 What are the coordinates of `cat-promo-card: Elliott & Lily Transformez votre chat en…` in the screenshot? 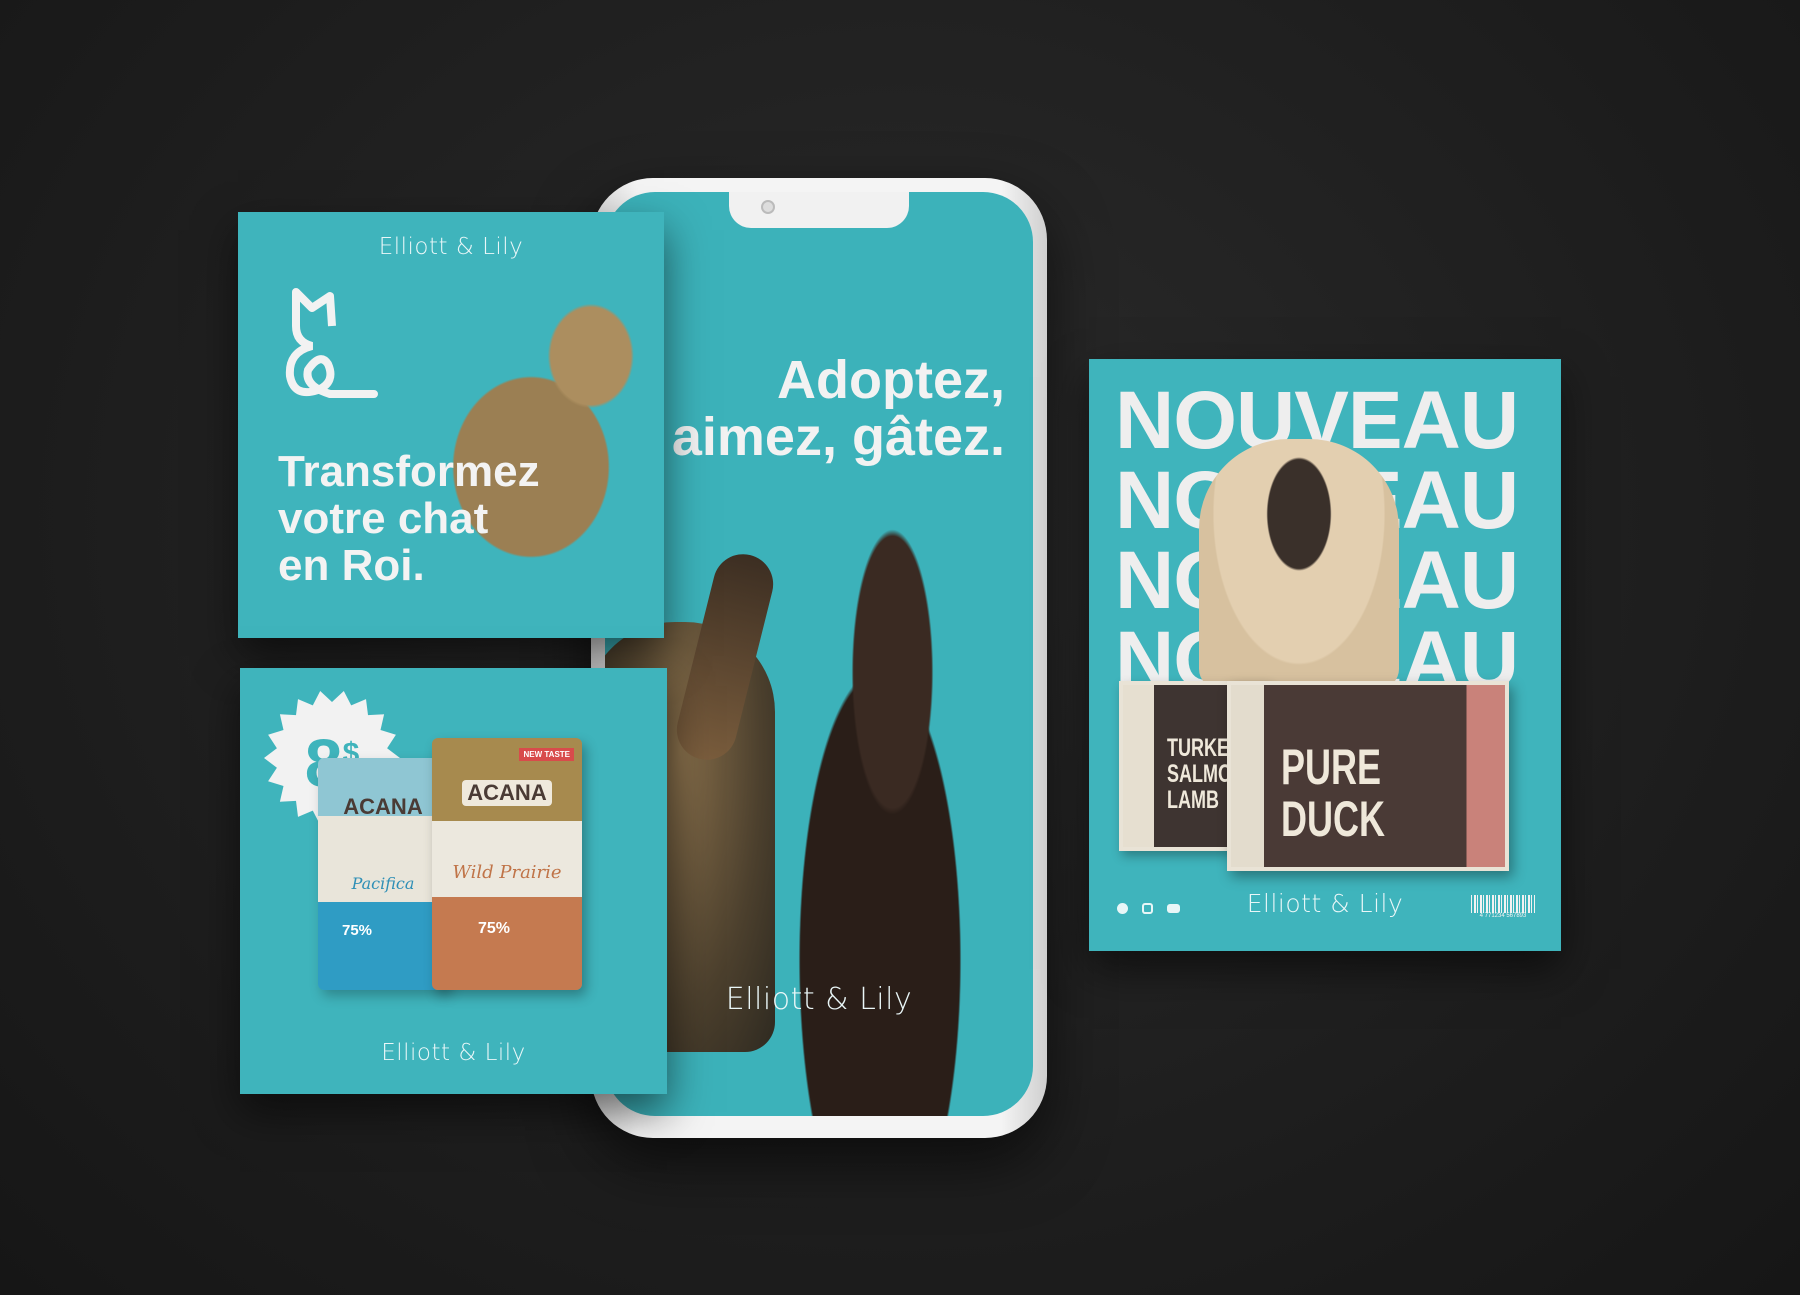 It's located at (451, 425).